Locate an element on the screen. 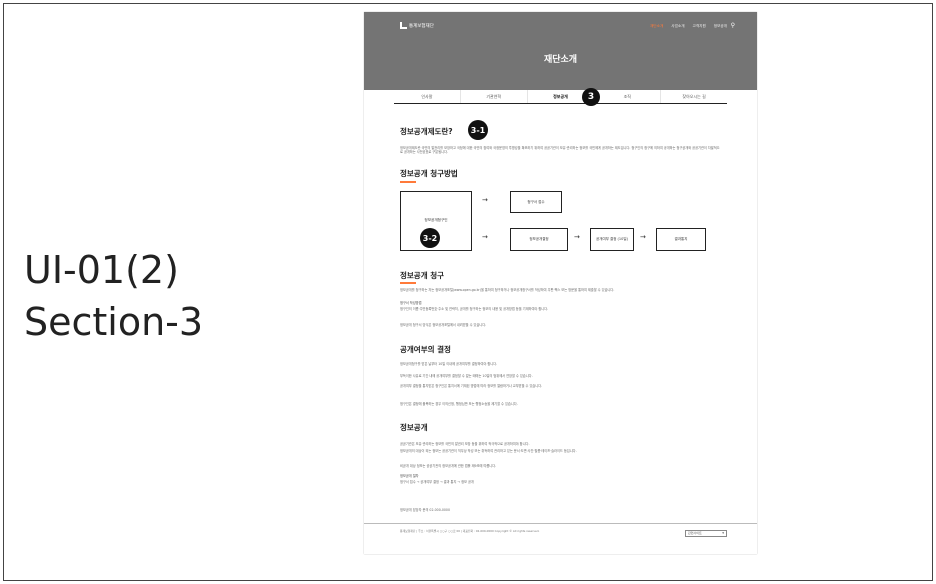 The image size is (936, 584). annotation-badge-3-2: 3-2 is located at coordinates (430, 238).